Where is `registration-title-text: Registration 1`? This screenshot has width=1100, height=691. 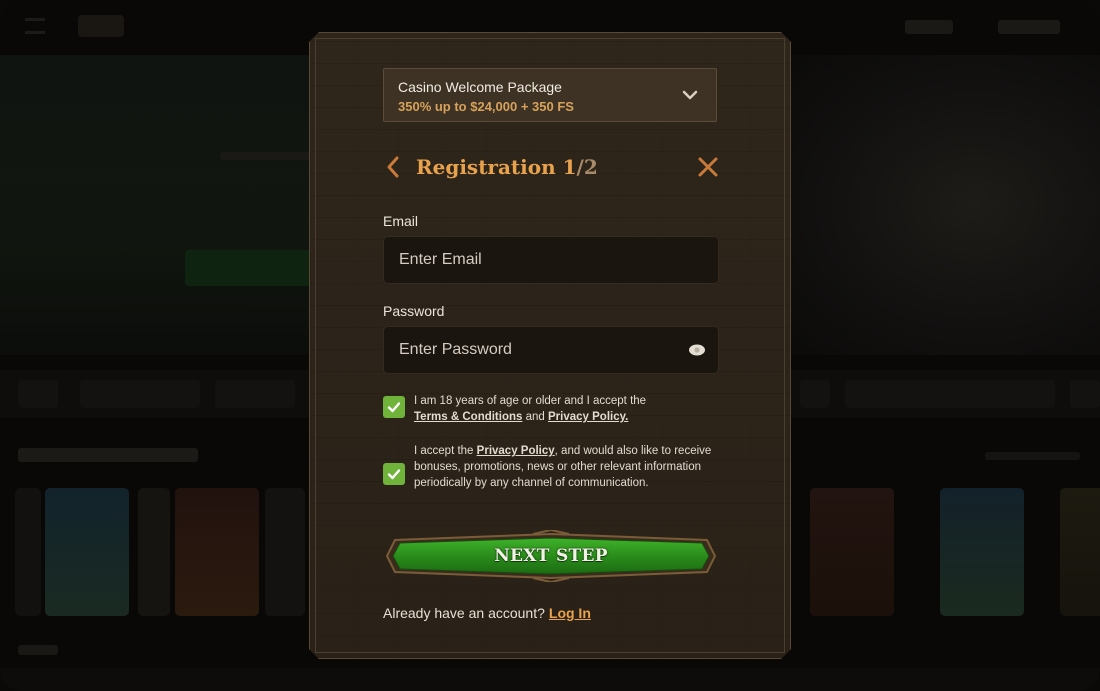
registration-title-text: Registration 1 is located at coordinates (496, 167).